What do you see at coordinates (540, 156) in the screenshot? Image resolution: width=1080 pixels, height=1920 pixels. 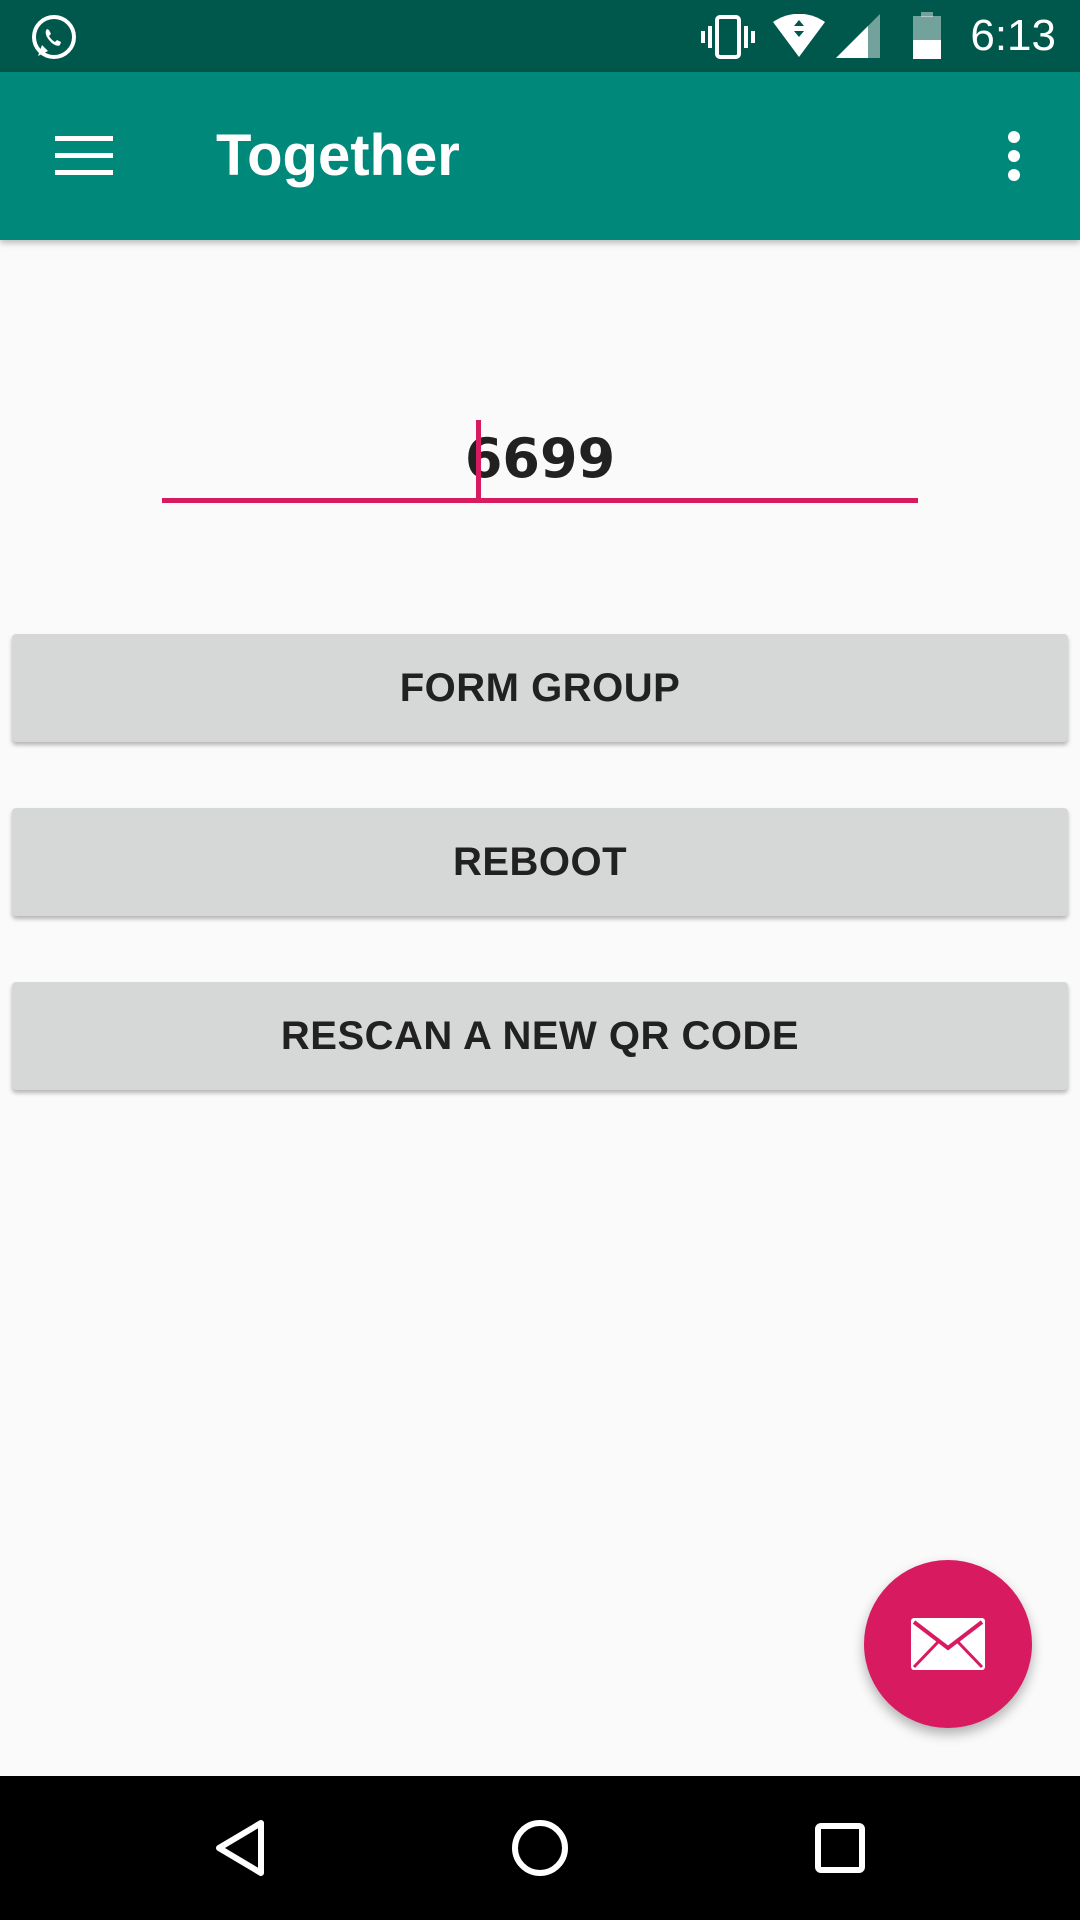 I see `app-bar: Together` at bounding box center [540, 156].